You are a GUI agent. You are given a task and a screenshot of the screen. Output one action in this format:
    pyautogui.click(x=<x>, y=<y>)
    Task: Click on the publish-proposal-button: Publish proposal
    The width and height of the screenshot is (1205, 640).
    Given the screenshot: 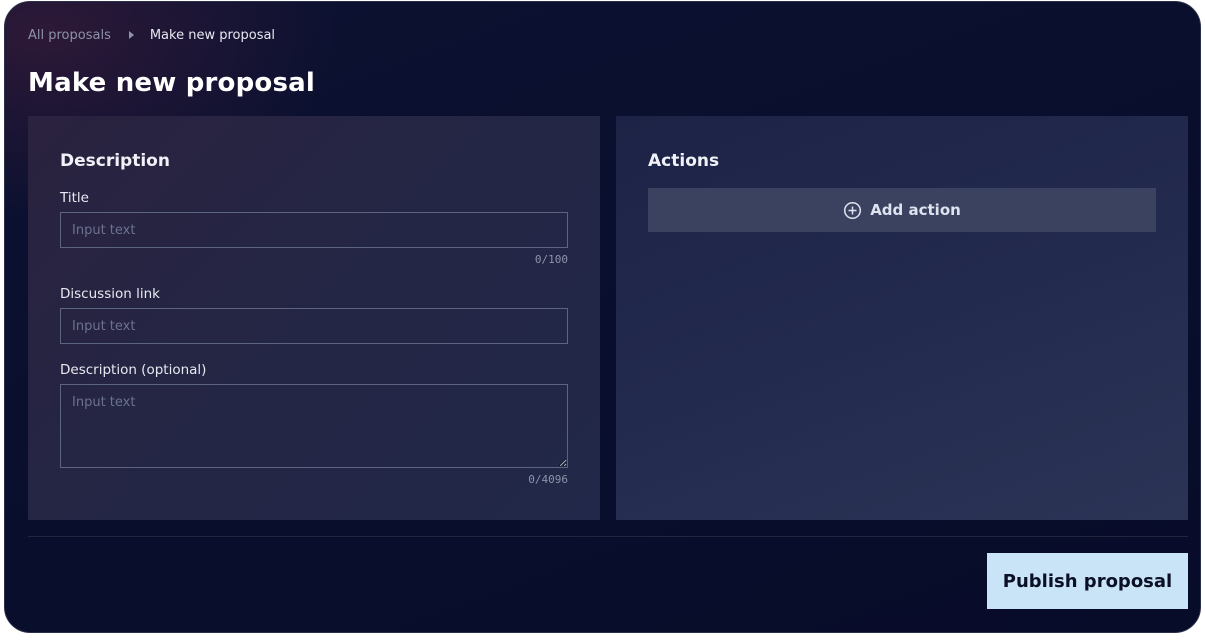 What is the action you would take?
    pyautogui.click(x=1087, y=581)
    